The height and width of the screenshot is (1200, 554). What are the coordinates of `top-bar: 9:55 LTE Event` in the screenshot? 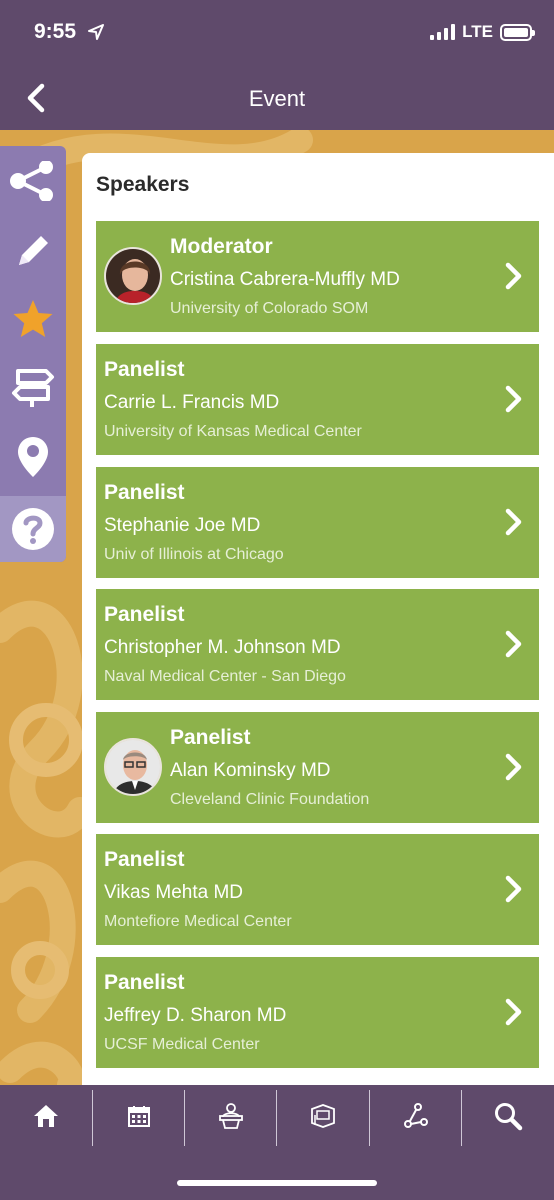 It's located at (277, 65).